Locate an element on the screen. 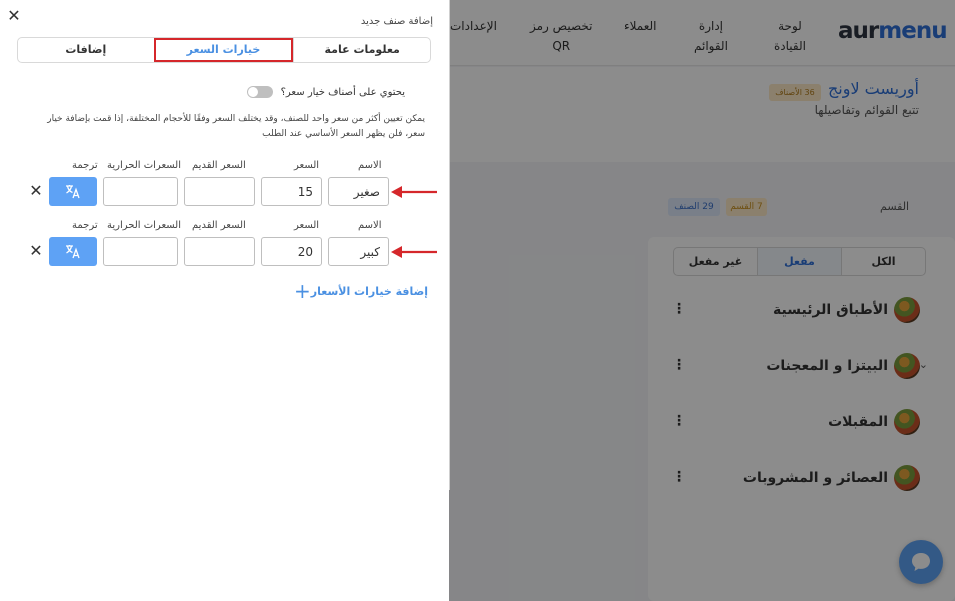  chat-bubble-icon is located at coordinates (921, 562).